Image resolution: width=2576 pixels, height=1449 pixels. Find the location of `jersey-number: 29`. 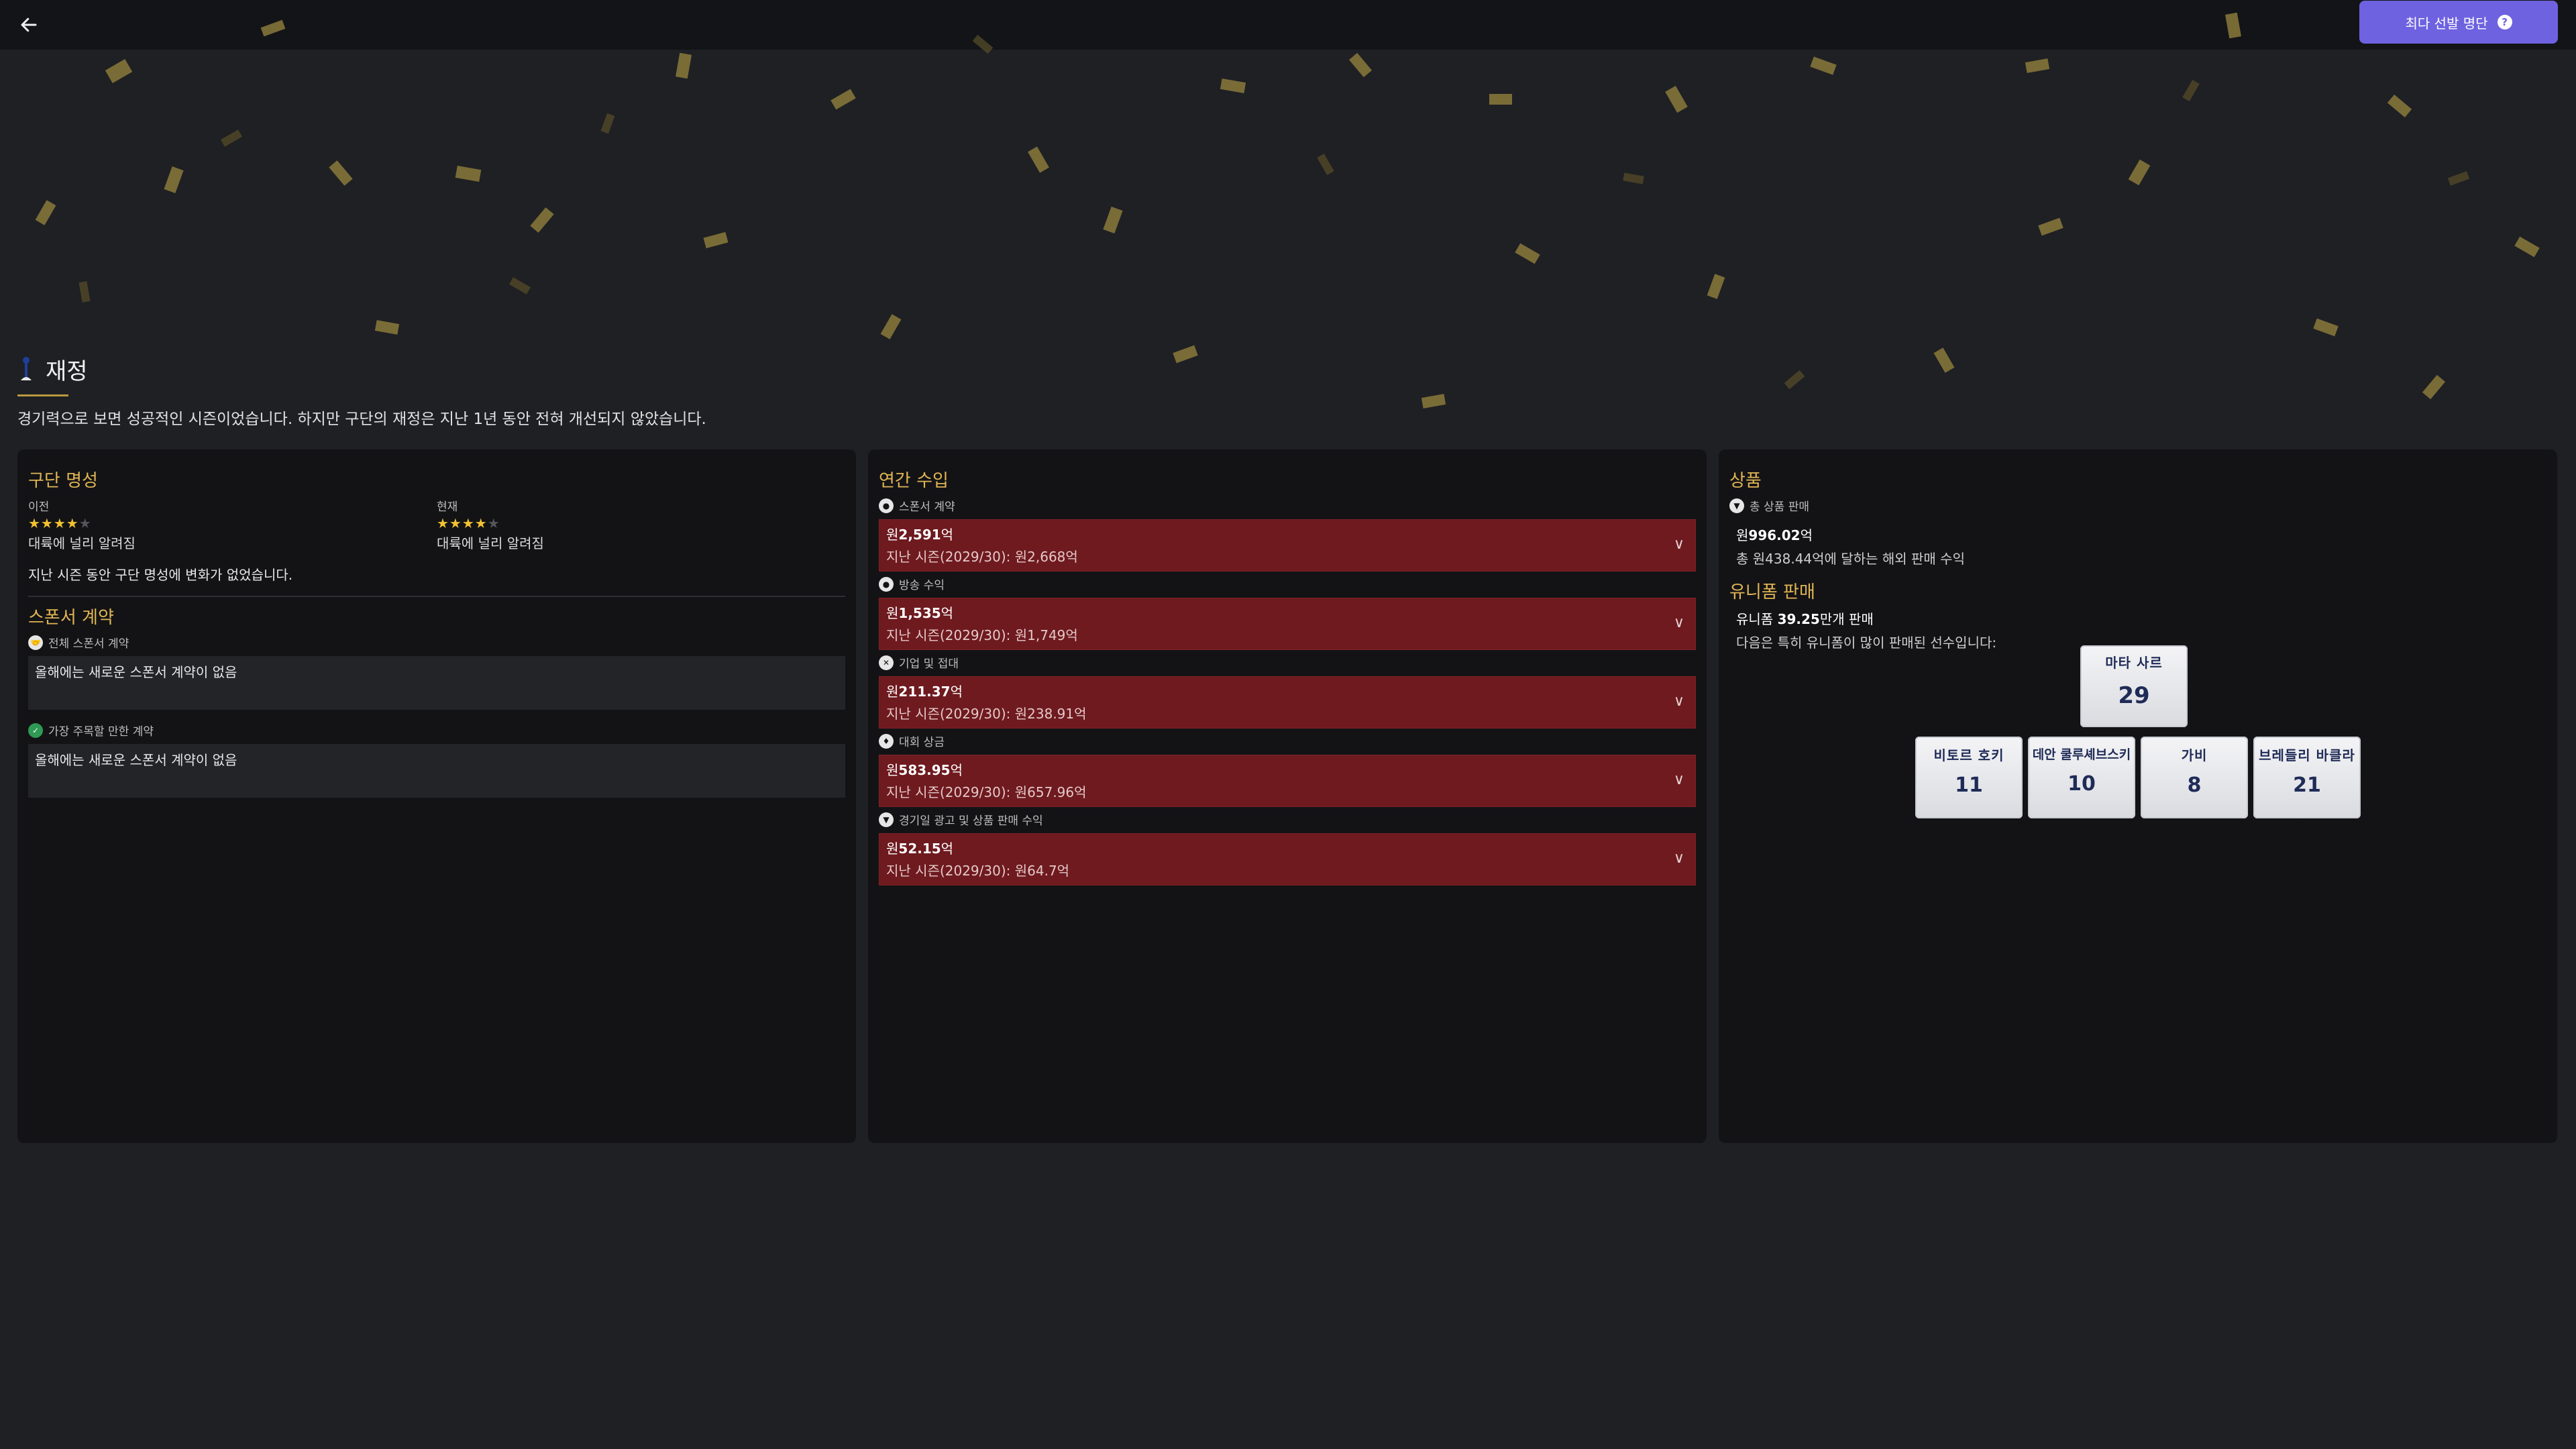

jersey-number: 29 is located at coordinates (2134, 695).